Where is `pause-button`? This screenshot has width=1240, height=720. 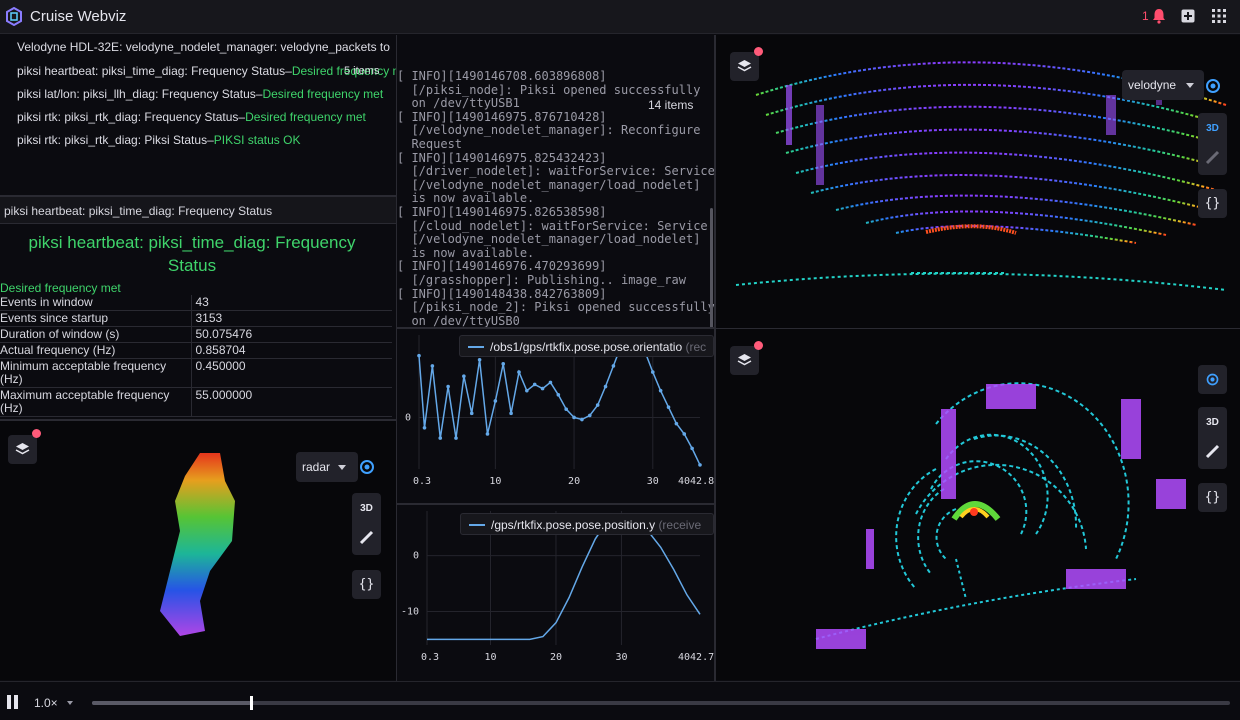 pause-button is located at coordinates (13, 702).